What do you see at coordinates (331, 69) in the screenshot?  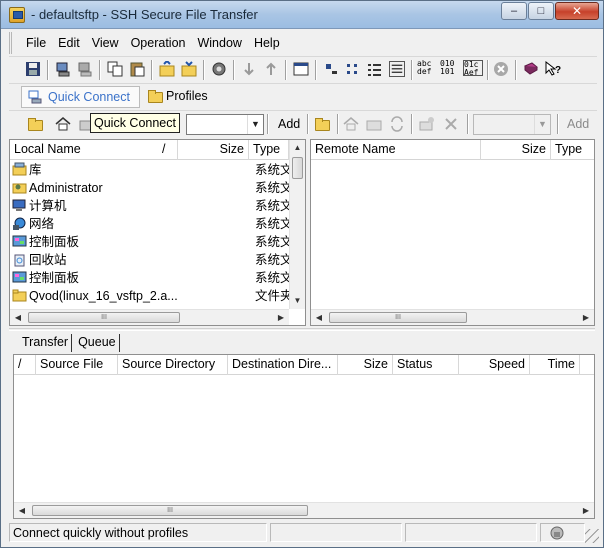 I see `large-icons-icon` at bounding box center [331, 69].